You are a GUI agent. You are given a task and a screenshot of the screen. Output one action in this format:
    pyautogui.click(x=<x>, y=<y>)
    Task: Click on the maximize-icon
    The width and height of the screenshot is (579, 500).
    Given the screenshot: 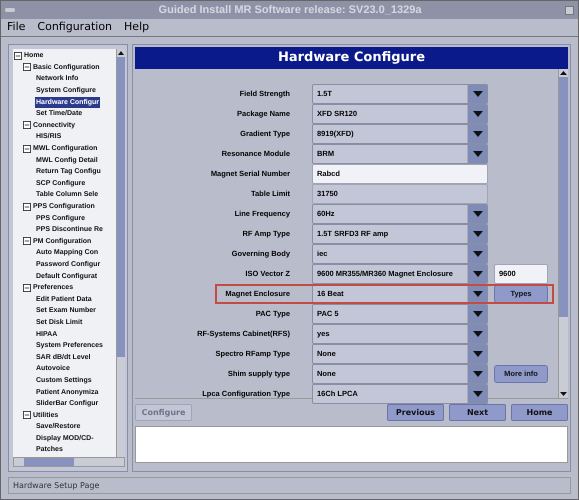 What is the action you would take?
    pyautogui.click(x=569, y=10)
    